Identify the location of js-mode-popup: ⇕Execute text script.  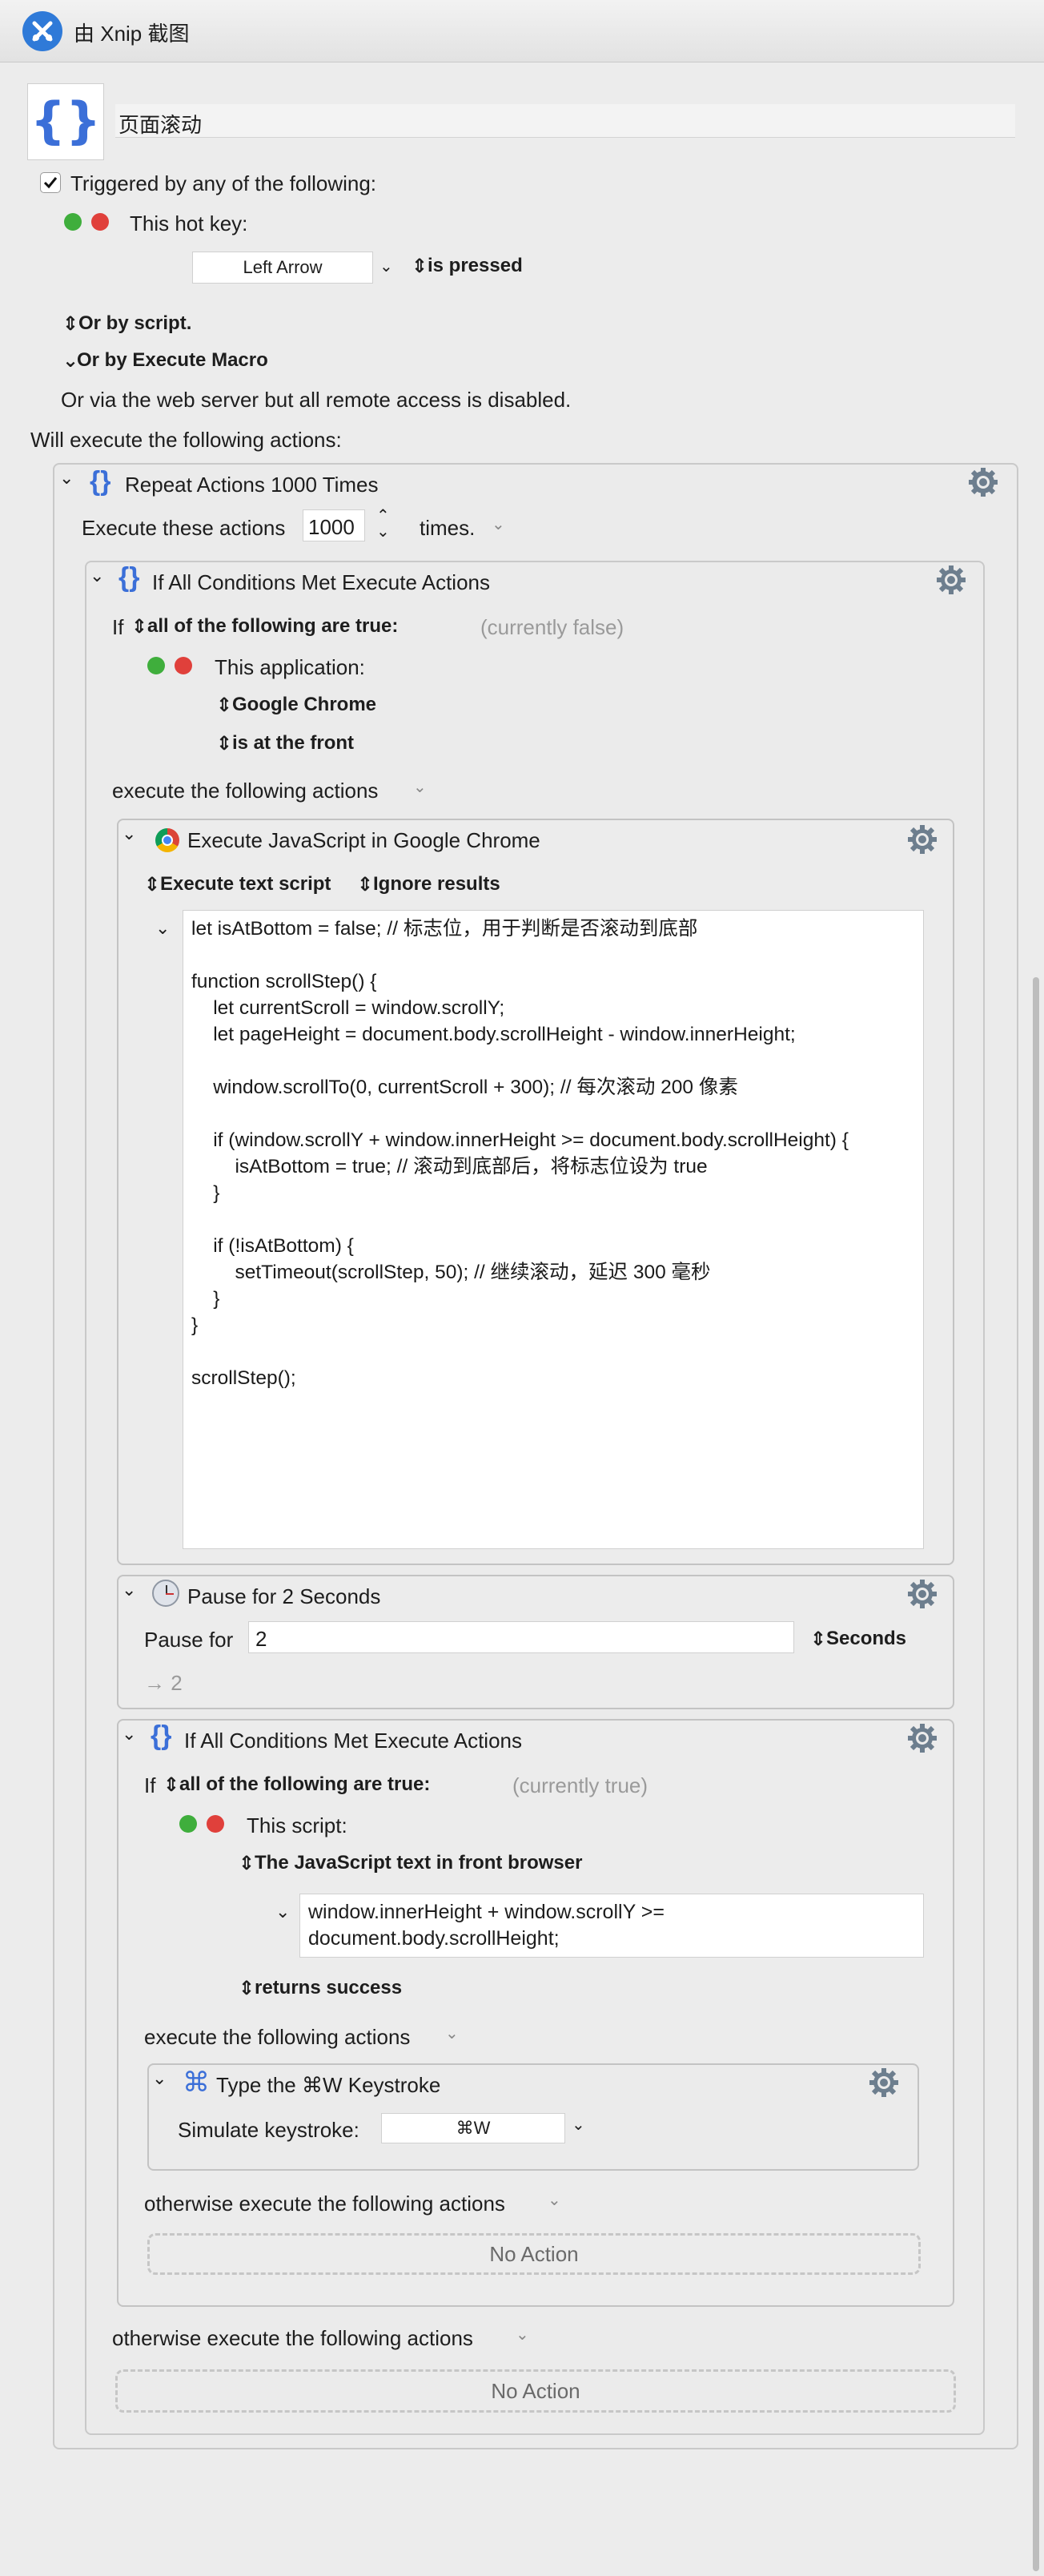
(238, 885).